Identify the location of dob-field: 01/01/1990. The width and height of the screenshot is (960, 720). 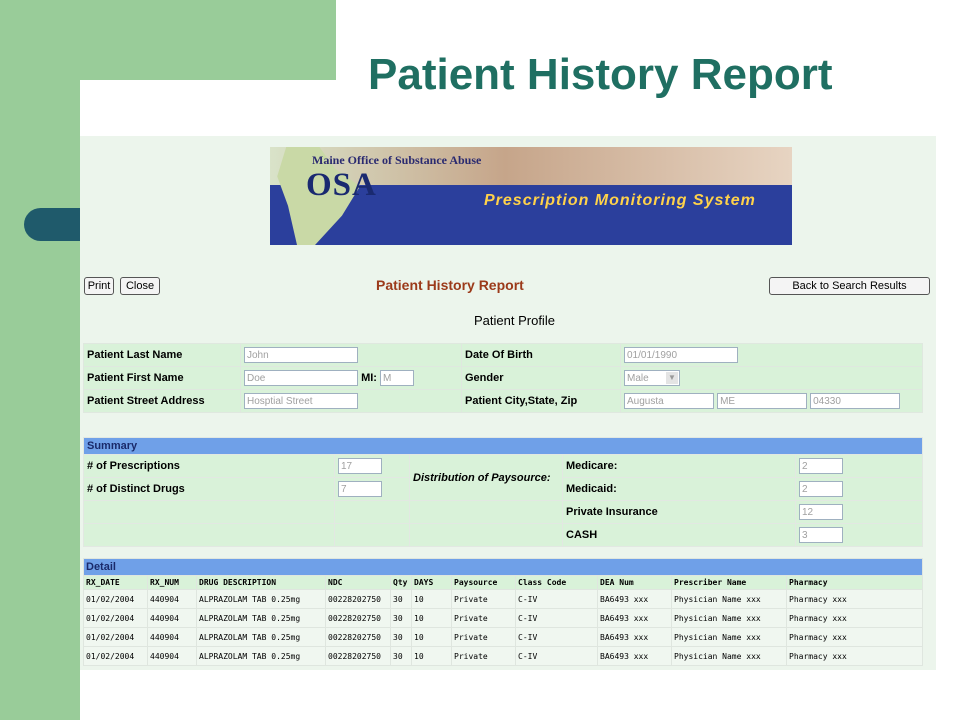
(681, 355).